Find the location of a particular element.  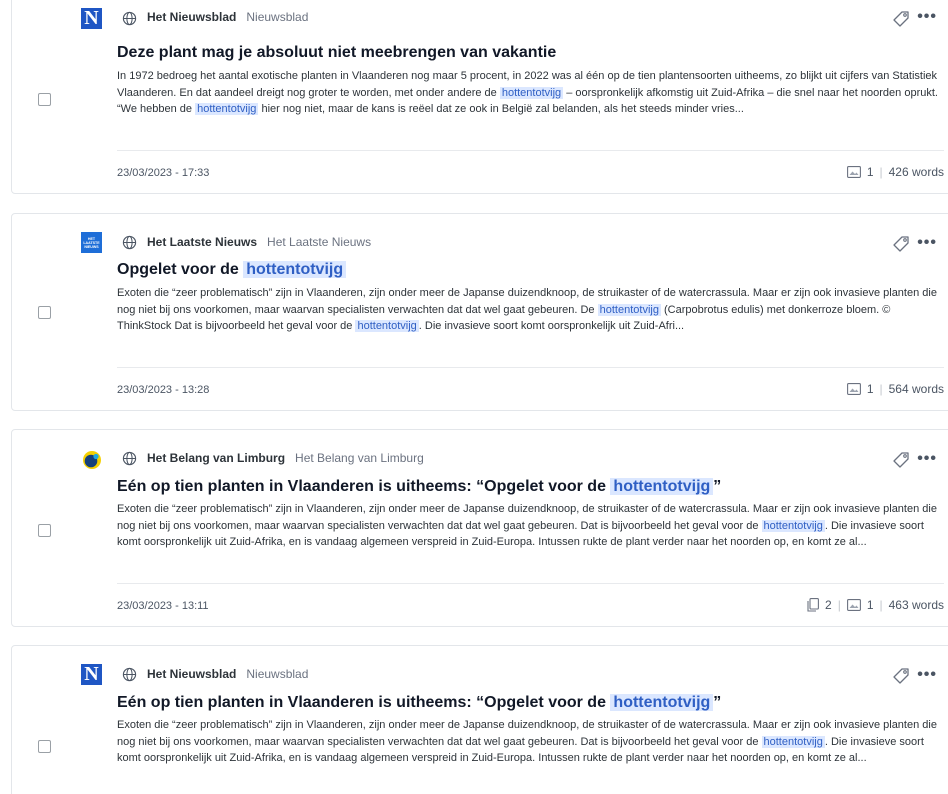

word-count: 426 words is located at coordinates (916, 172).